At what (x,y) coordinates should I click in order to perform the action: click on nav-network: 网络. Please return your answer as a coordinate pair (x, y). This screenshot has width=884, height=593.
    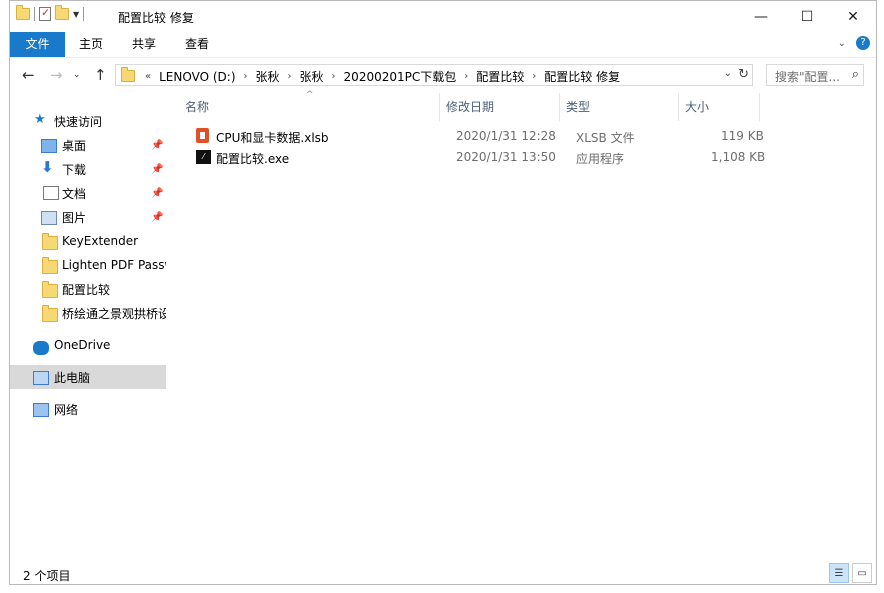
    Looking at the image, I should click on (88, 409).